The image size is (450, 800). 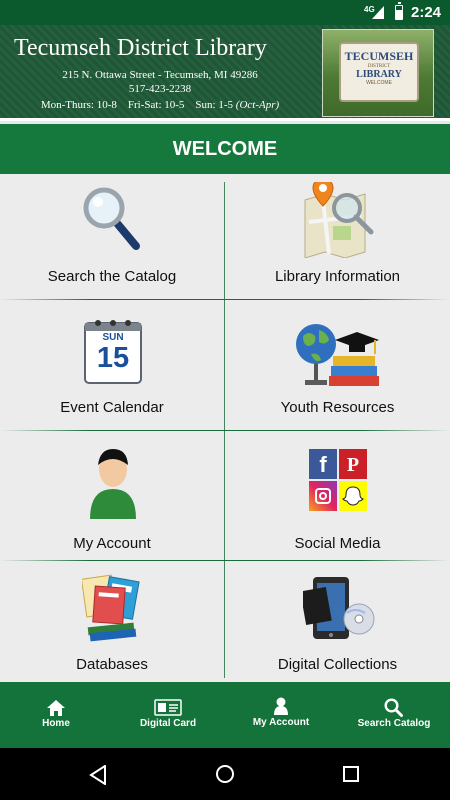 I want to click on home-icon, so click(x=56, y=708).